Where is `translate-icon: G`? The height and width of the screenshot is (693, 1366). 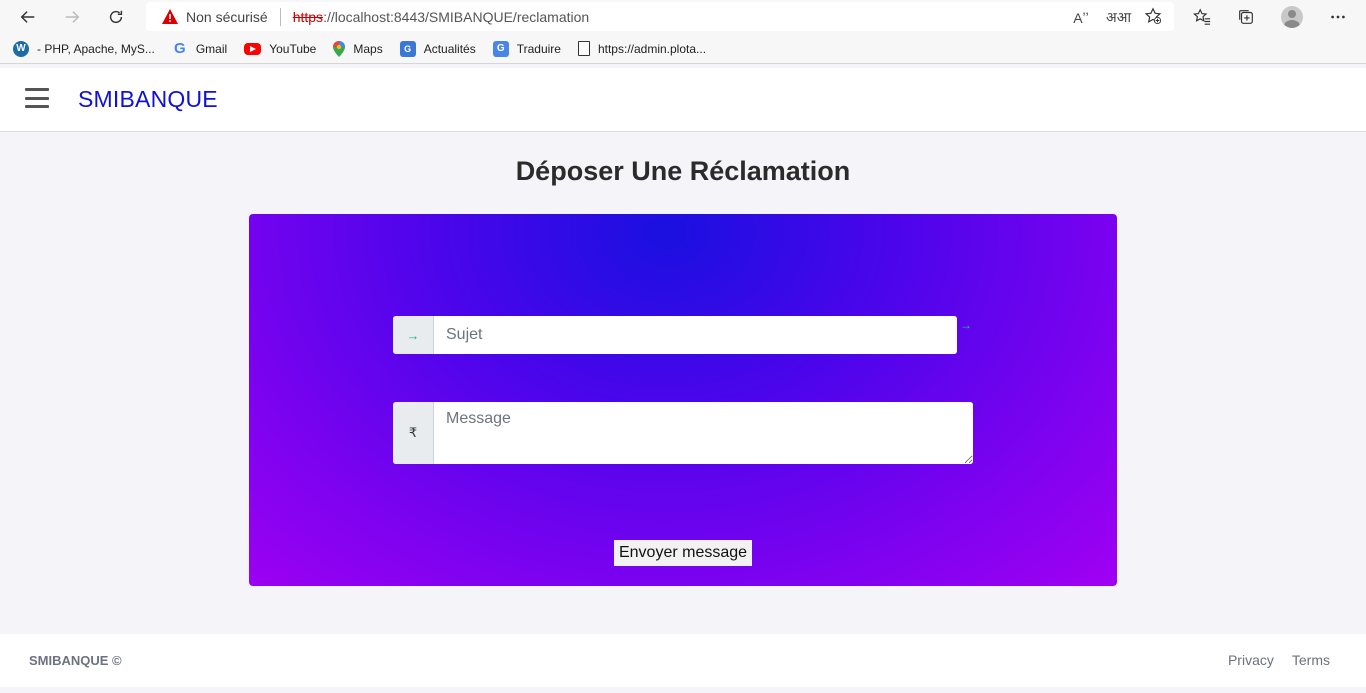
translate-icon: G is located at coordinates (500, 48).